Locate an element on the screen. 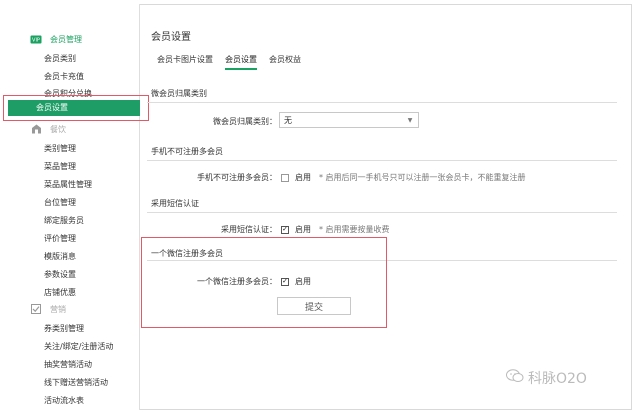  sidebar-item-follow-activity: 关注/绑定/注册活动 is located at coordinates (78, 347).